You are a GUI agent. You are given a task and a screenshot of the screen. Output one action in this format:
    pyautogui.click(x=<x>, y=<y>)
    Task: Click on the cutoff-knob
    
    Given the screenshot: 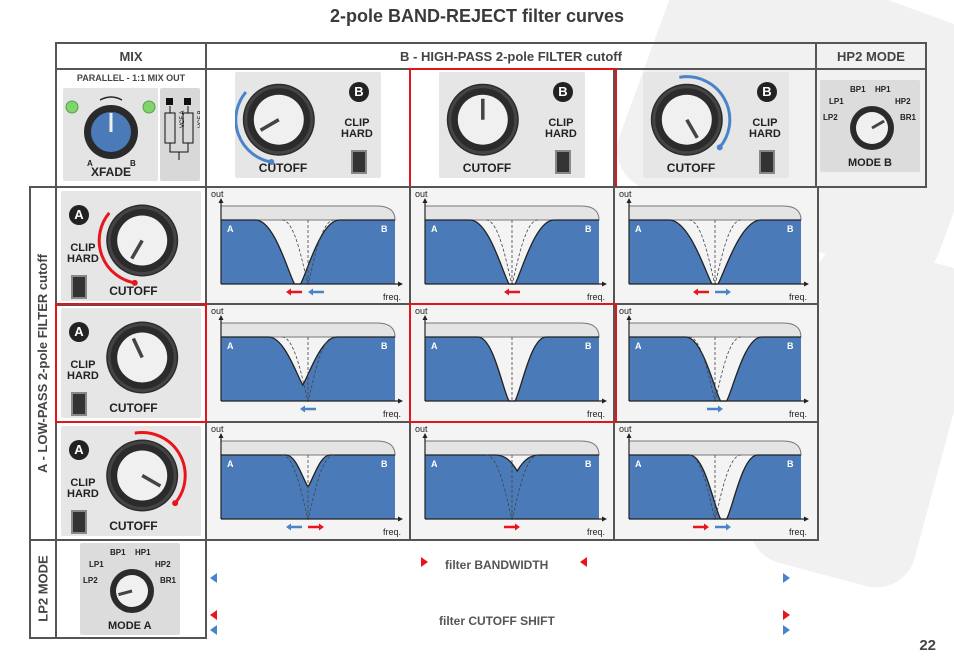 What is the action you would take?
    pyautogui.click(x=686, y=119)
    